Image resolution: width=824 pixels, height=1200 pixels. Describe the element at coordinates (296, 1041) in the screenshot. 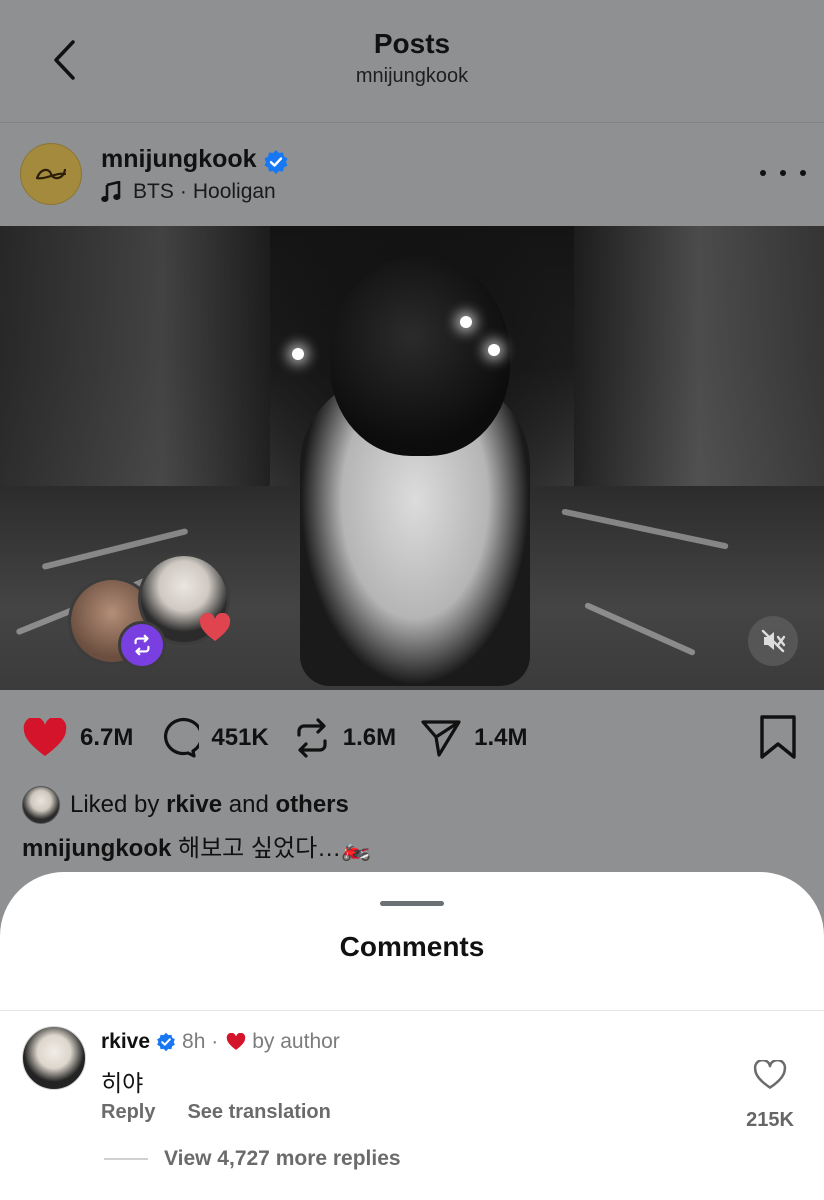

I see `liked-by-author-label: by author` at that location.